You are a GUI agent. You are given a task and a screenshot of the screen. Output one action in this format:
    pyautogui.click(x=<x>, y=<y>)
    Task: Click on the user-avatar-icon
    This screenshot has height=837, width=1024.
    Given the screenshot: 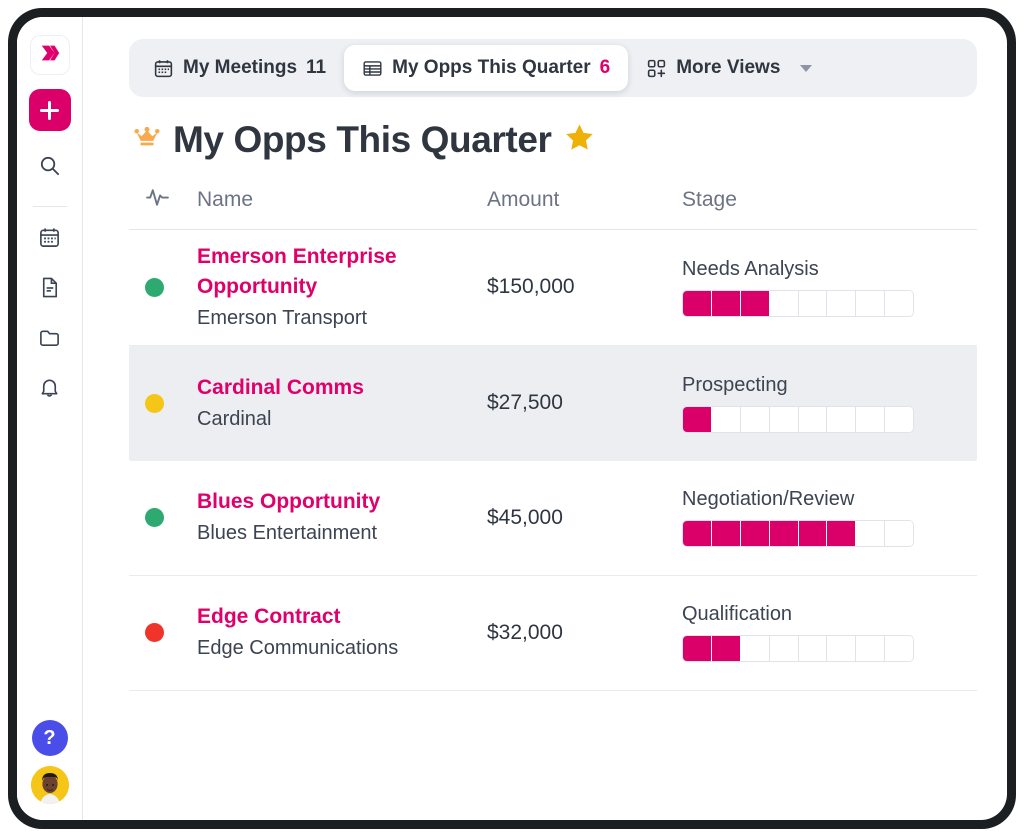 What is the action you would take?
    pyautogui.click(x=49, y=785)
    